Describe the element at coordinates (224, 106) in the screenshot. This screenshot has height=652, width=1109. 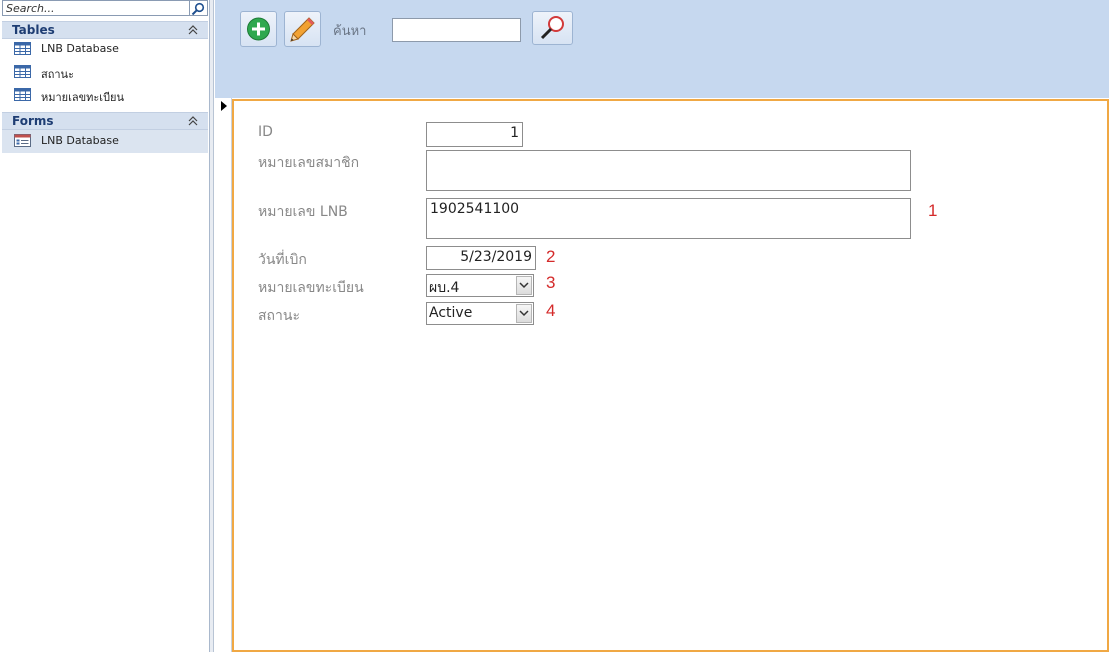
I see `current-record-arrow-icon` at that location.